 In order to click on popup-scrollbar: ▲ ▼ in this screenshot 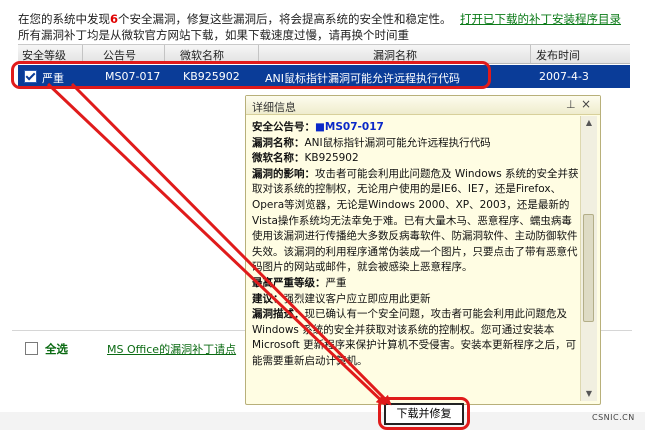, I will do `click(588, 258)`.